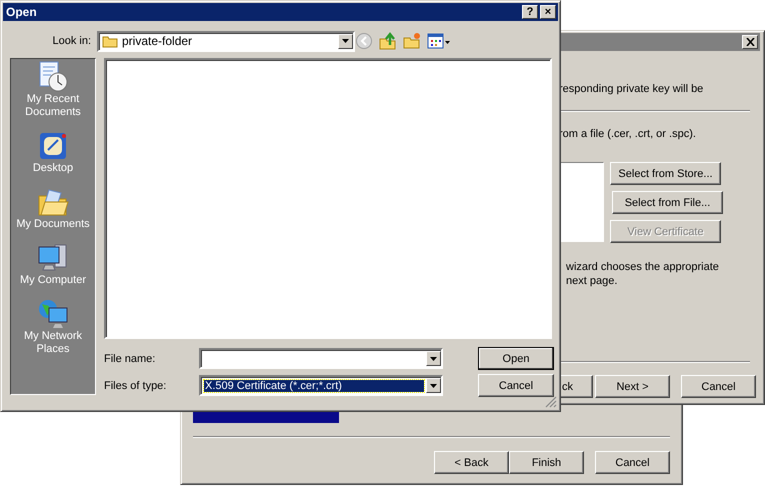  What do you see at coordinates (321, 358) in the screenshot?
I see `file-name-field` at bounding box center [321, 358].